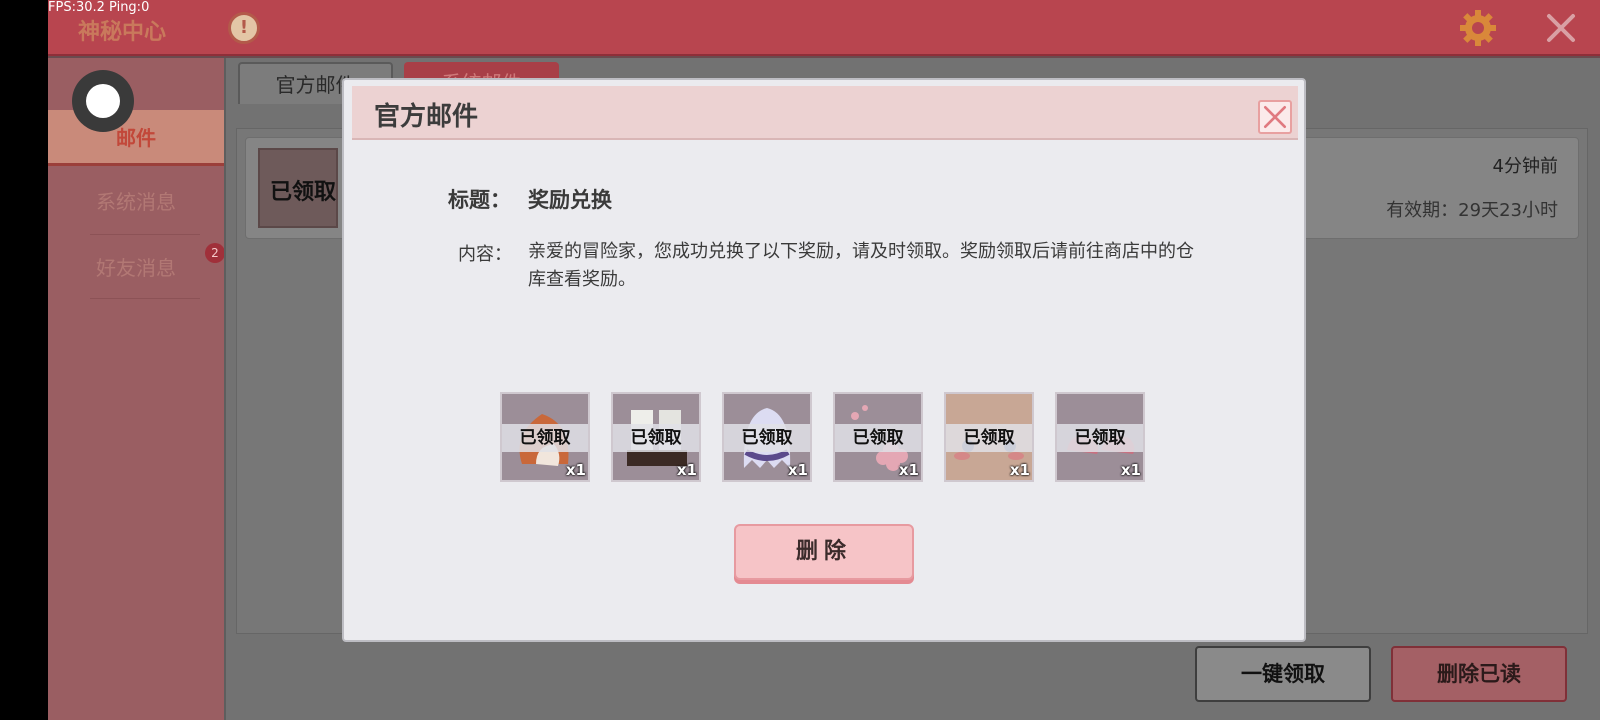 The height and width of the screenshot is (720, 1600). I want to click on sidebar: 邮件 系统消息 好友消息, so click(136, 389).